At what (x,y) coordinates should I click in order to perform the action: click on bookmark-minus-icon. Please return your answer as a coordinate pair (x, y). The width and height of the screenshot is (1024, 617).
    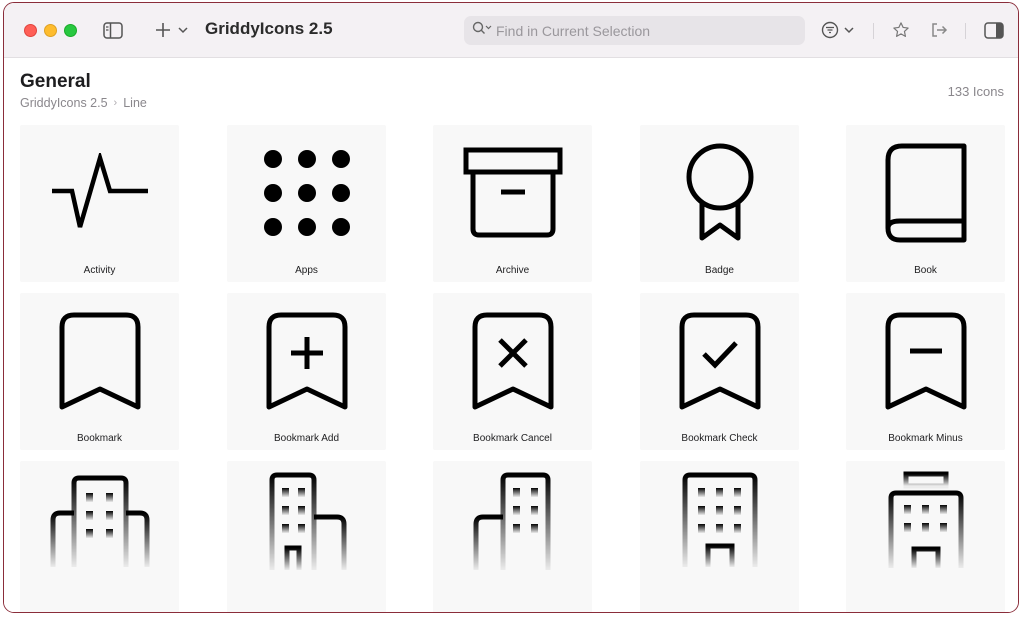
    Looking at the image, I should click on (925, 360).